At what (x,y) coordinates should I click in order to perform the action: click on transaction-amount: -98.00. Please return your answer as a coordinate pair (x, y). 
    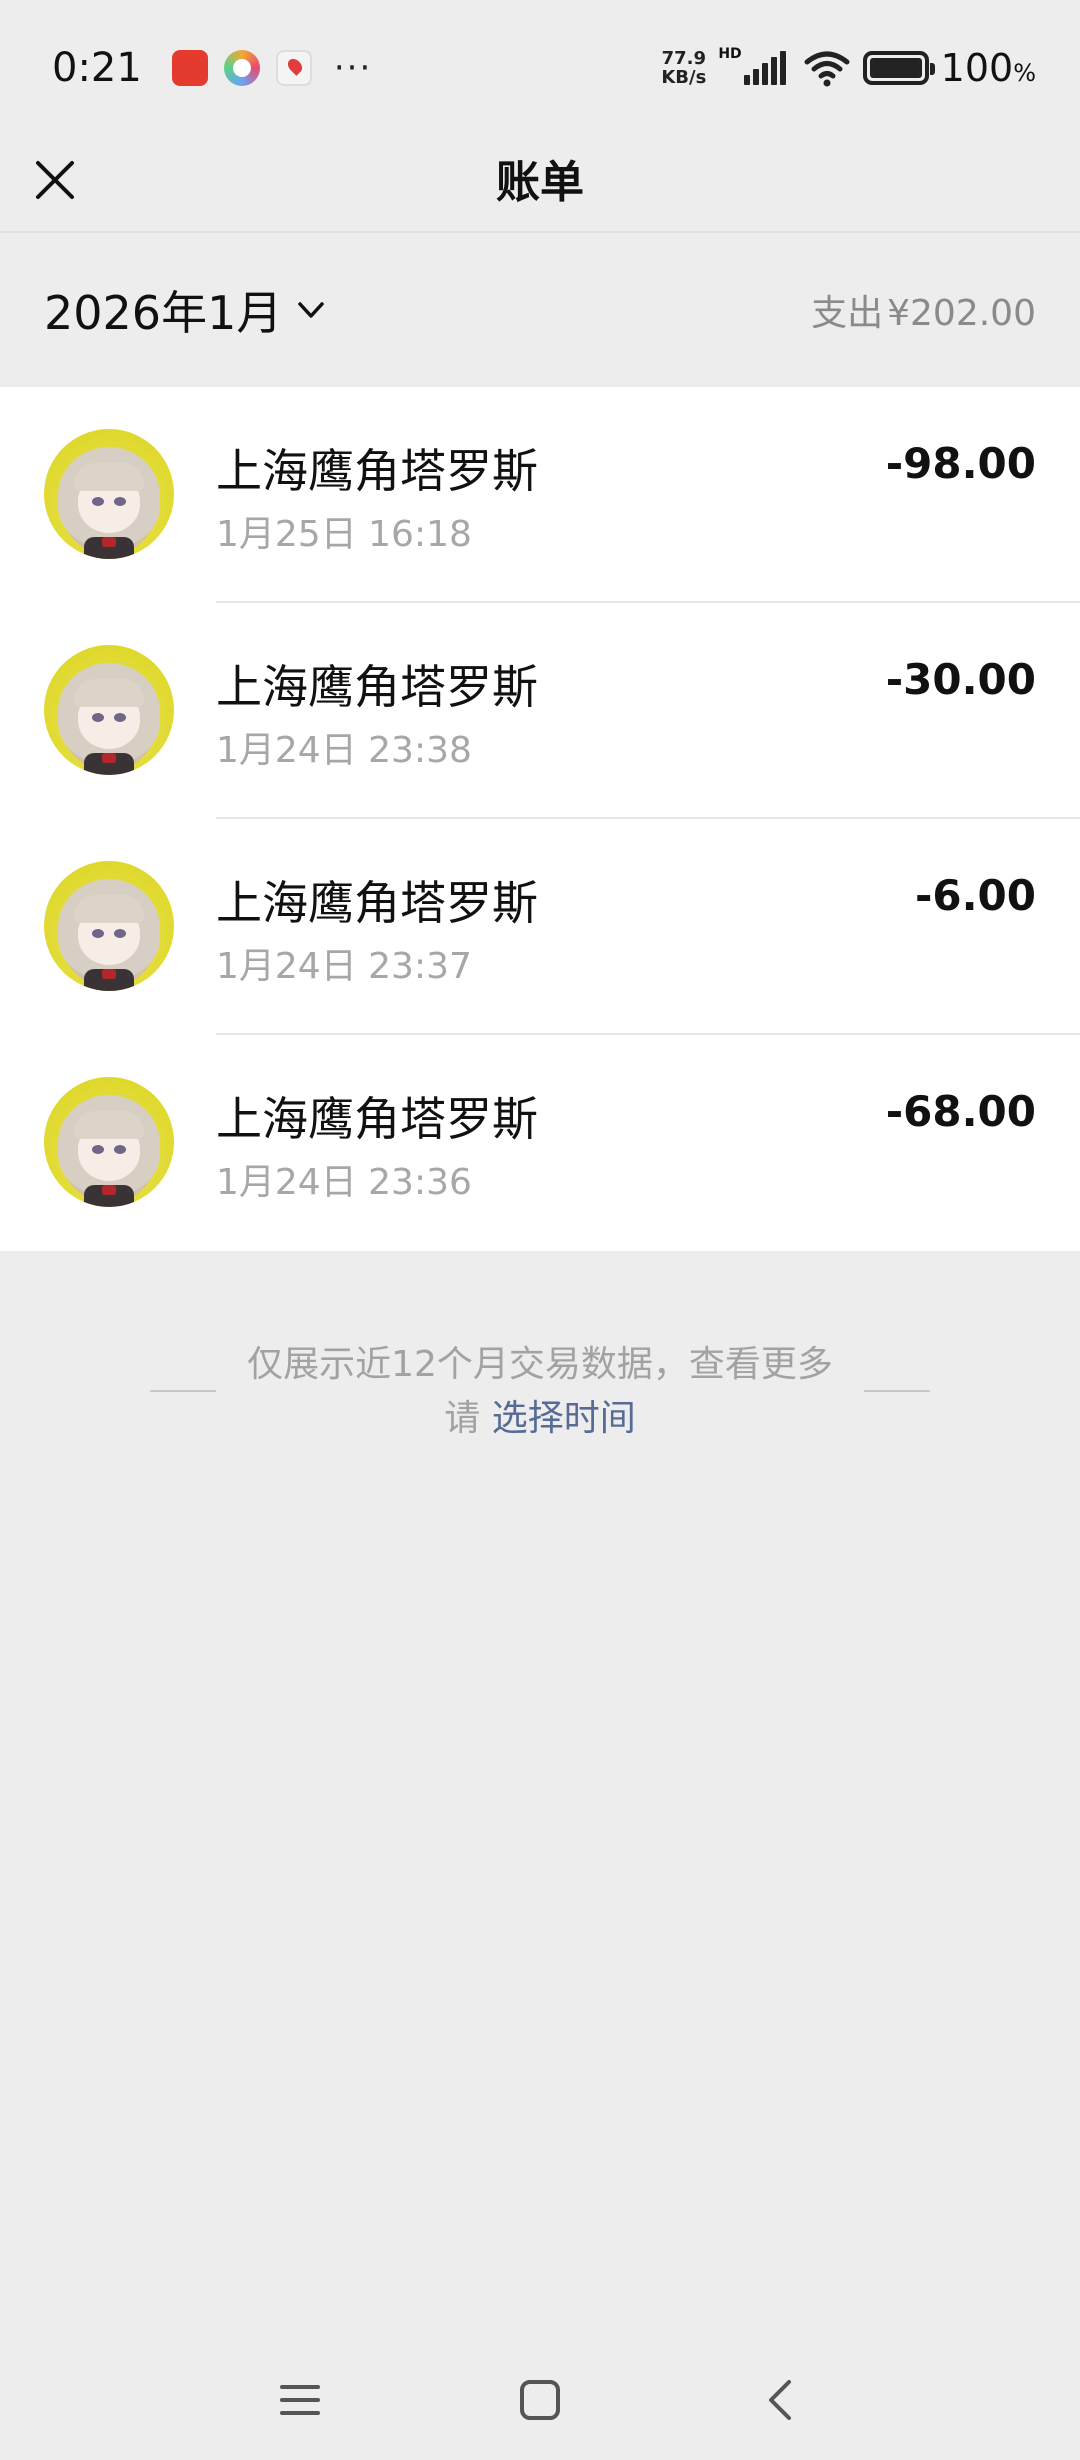
    Looking at the image, I should click on (960, 463).